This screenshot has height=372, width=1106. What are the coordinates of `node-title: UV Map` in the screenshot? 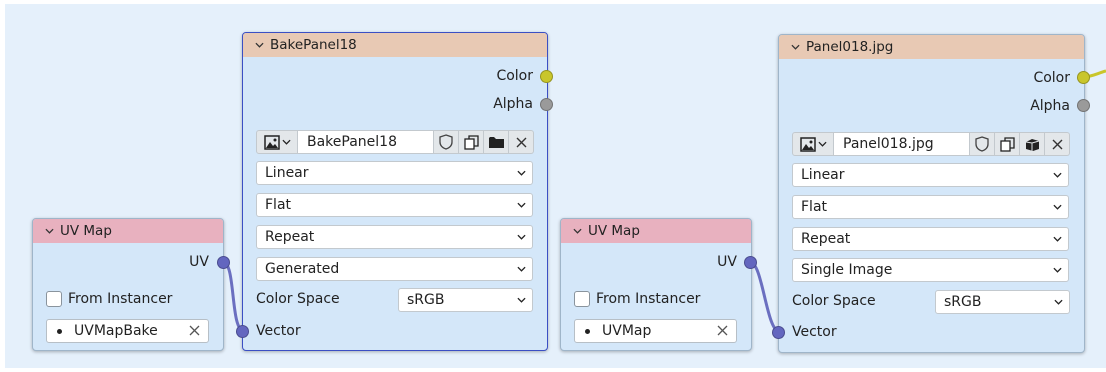 It's located at (614, 231).